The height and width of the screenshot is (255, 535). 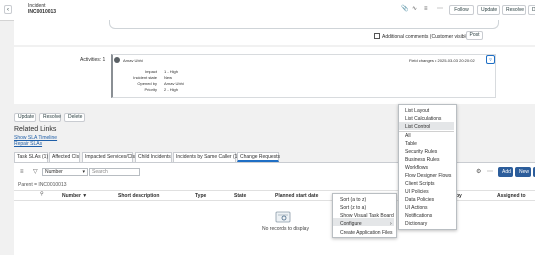 I want to click on comment-textarea, so click(x=304, y=24).